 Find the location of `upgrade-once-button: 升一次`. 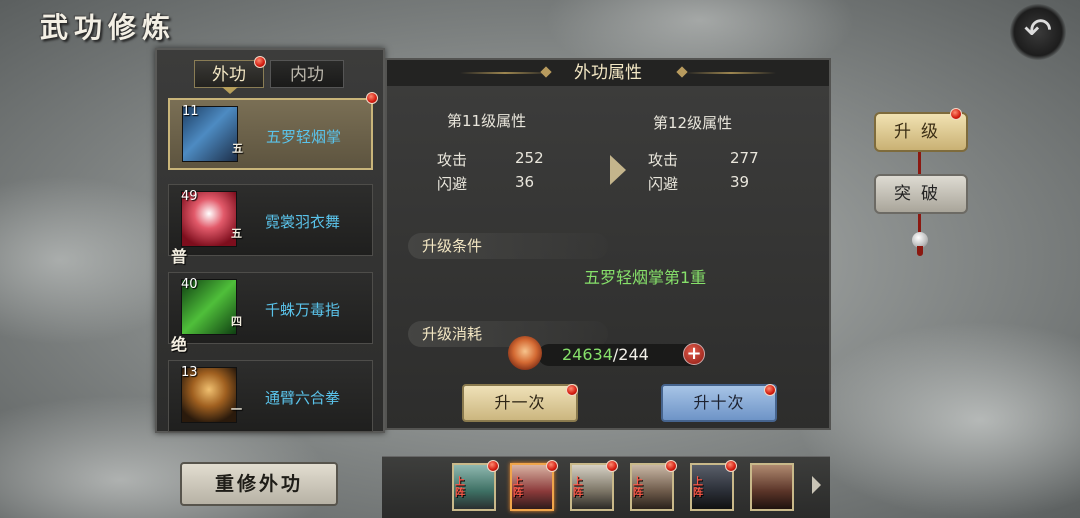

upgrade-once-button: 升一次 is located at coordinates (520, 403).